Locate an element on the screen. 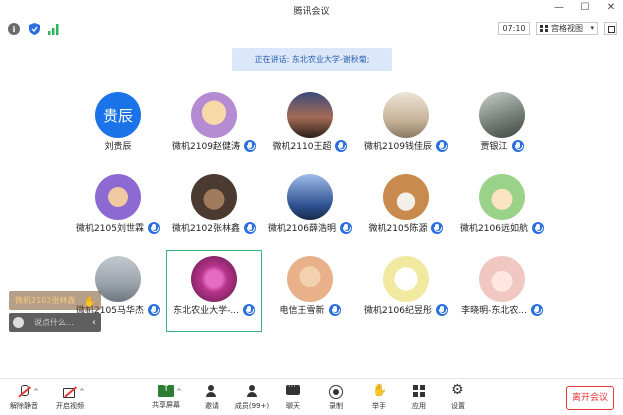 This screenshot has width=623, height=415. participant-tile: 微机2102张林鑫 is located at coordinates (214, 209).